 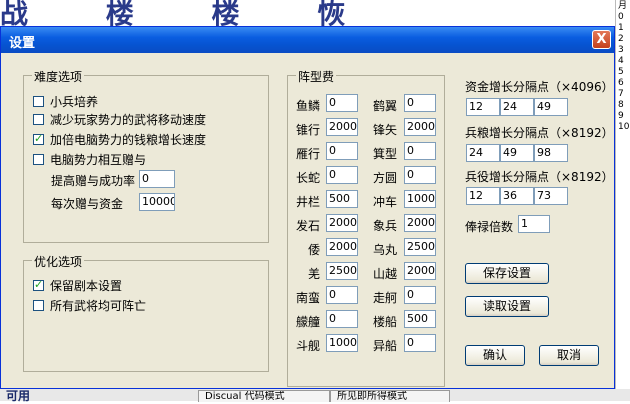 What do you see at coordinates (89, 305) in the screenshot?
I see `checkbox-all-generals-die: 所有武将均可阵亡` at bounding box center [89, 305].